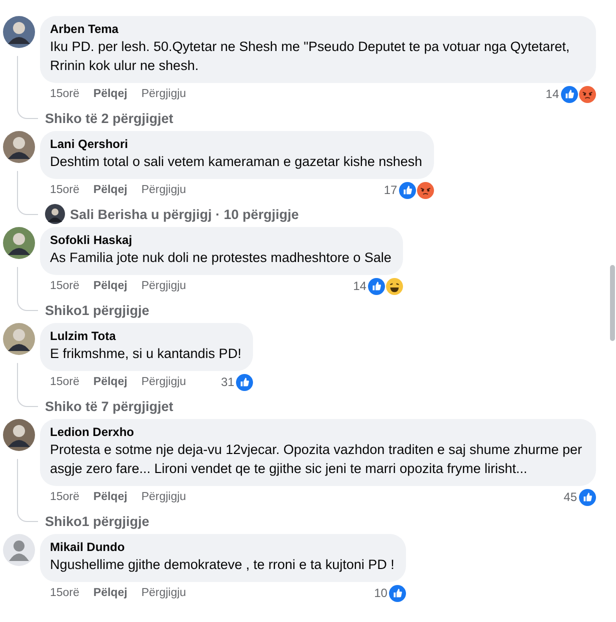 The height and width of the screenshot is (622, 616). What do you see at coordinates (317, 29) in the screenshot?
I see `author-name: Arben Tema` at bounding box center [317, 29].